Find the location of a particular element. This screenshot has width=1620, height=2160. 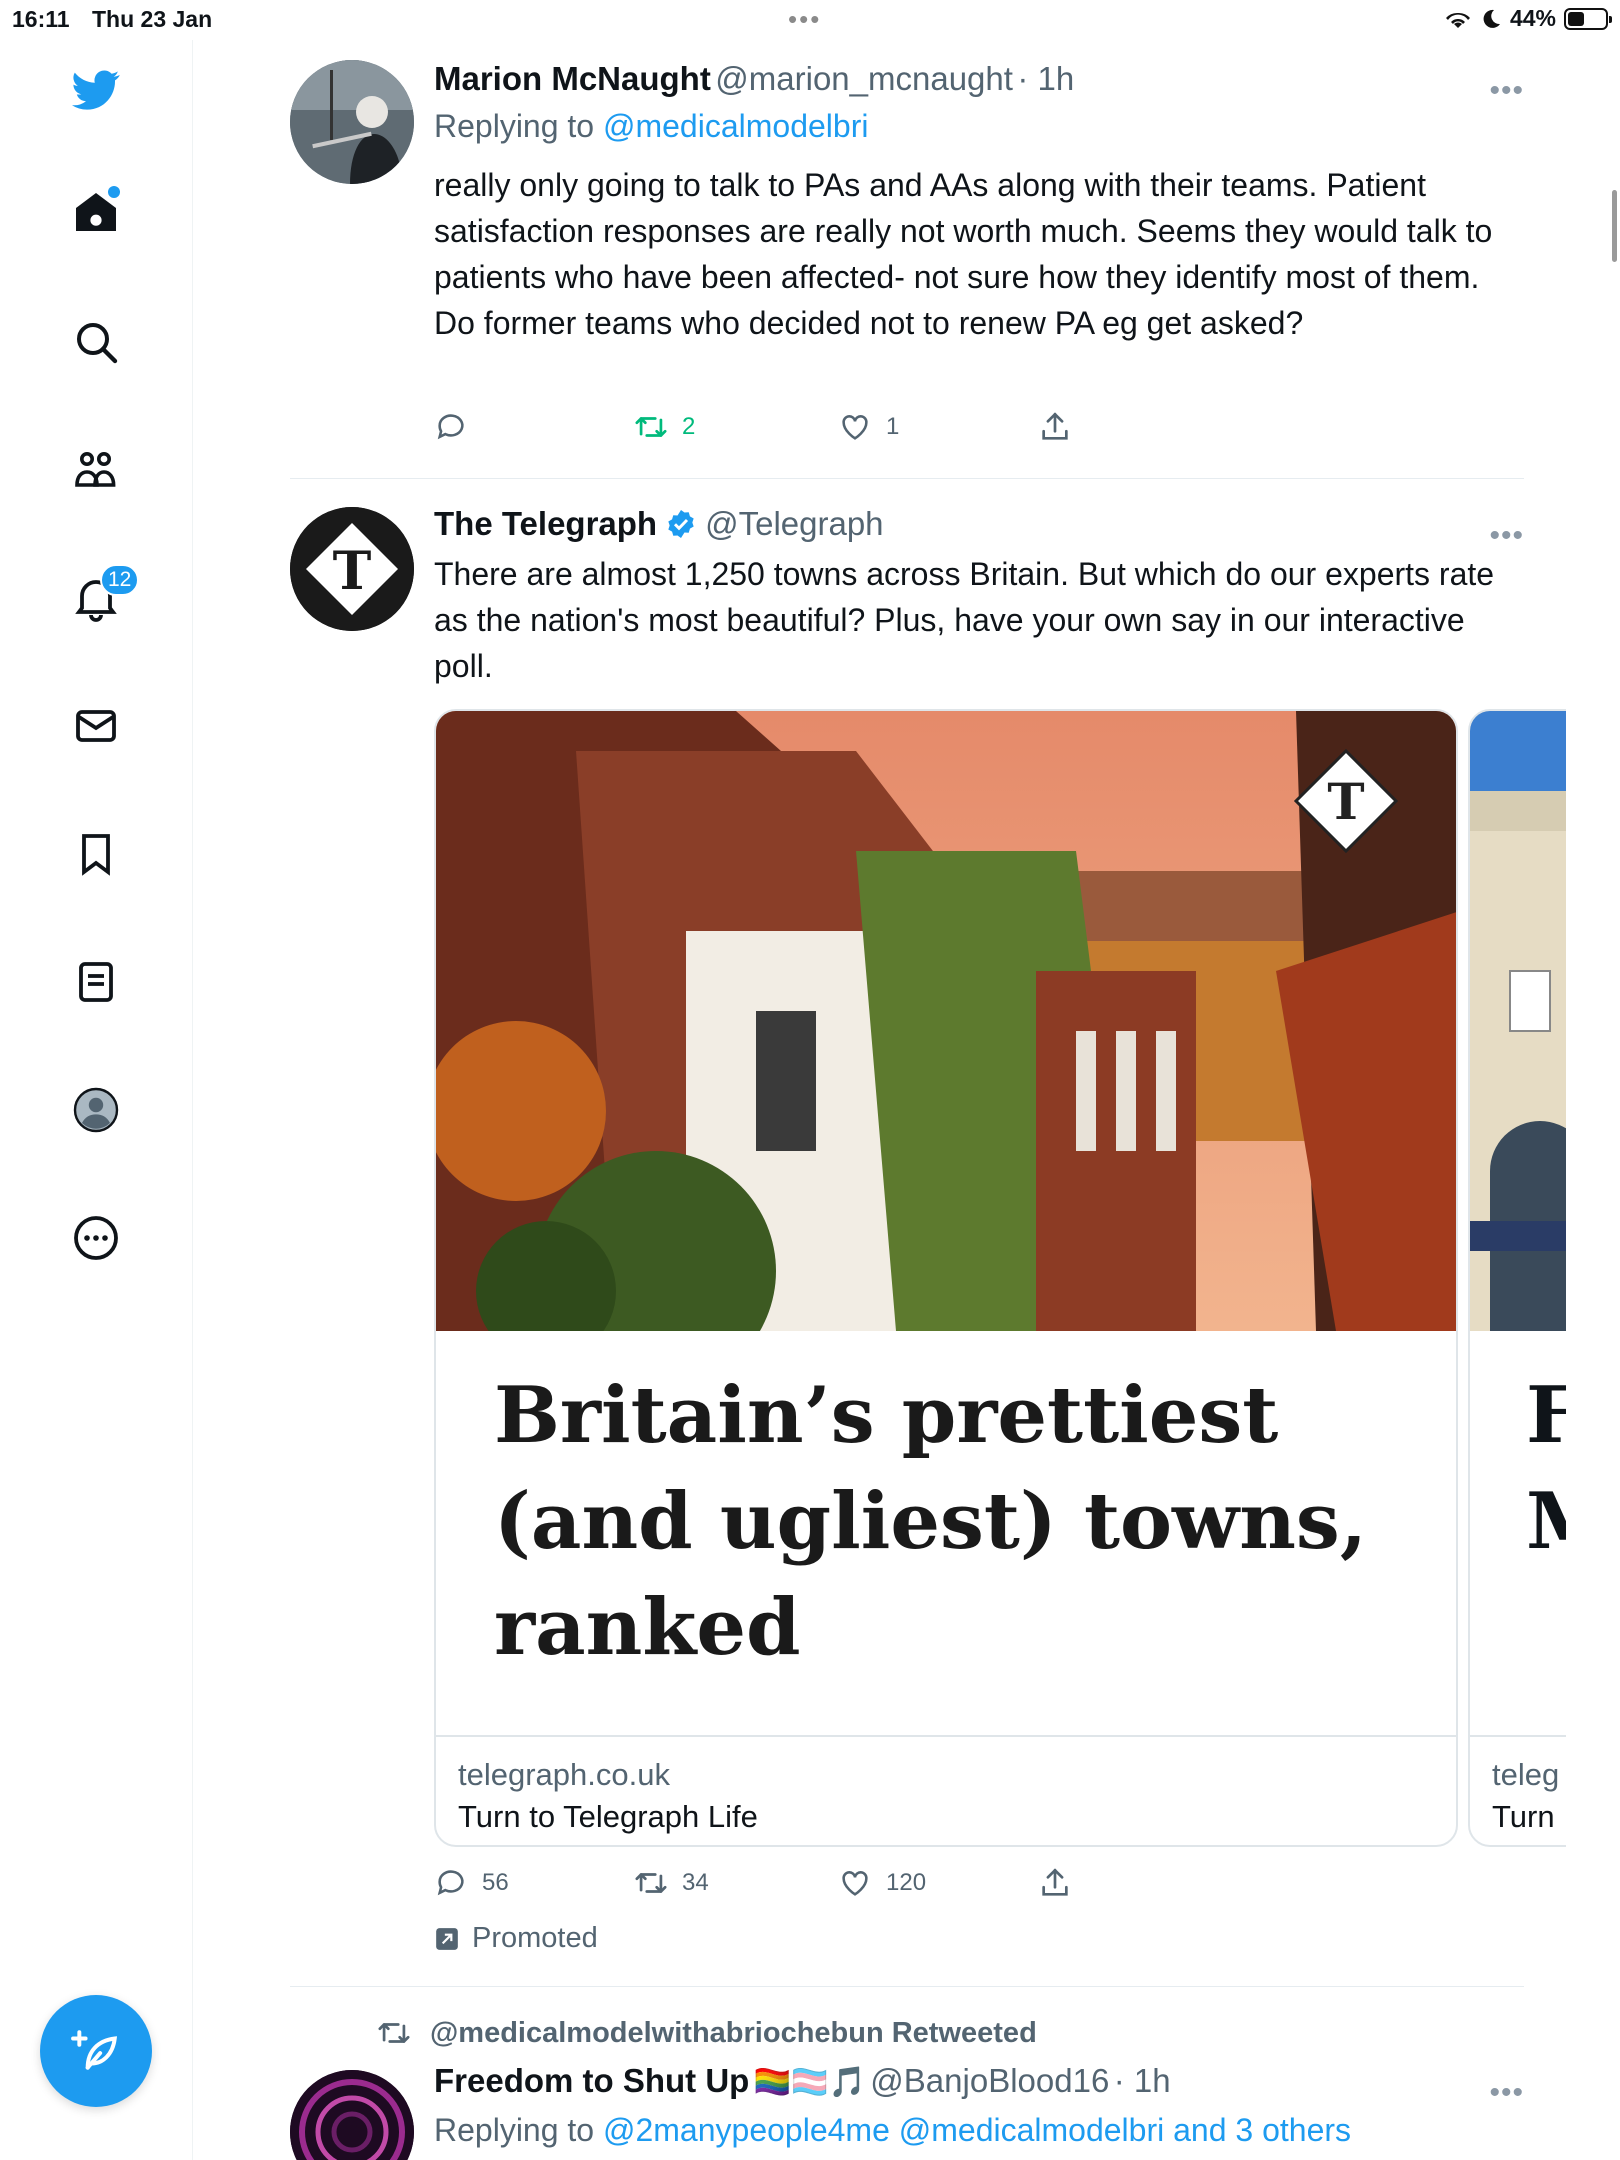

replying-to: Replying to @medicalmodelbri is located at coordinates (651, 126).